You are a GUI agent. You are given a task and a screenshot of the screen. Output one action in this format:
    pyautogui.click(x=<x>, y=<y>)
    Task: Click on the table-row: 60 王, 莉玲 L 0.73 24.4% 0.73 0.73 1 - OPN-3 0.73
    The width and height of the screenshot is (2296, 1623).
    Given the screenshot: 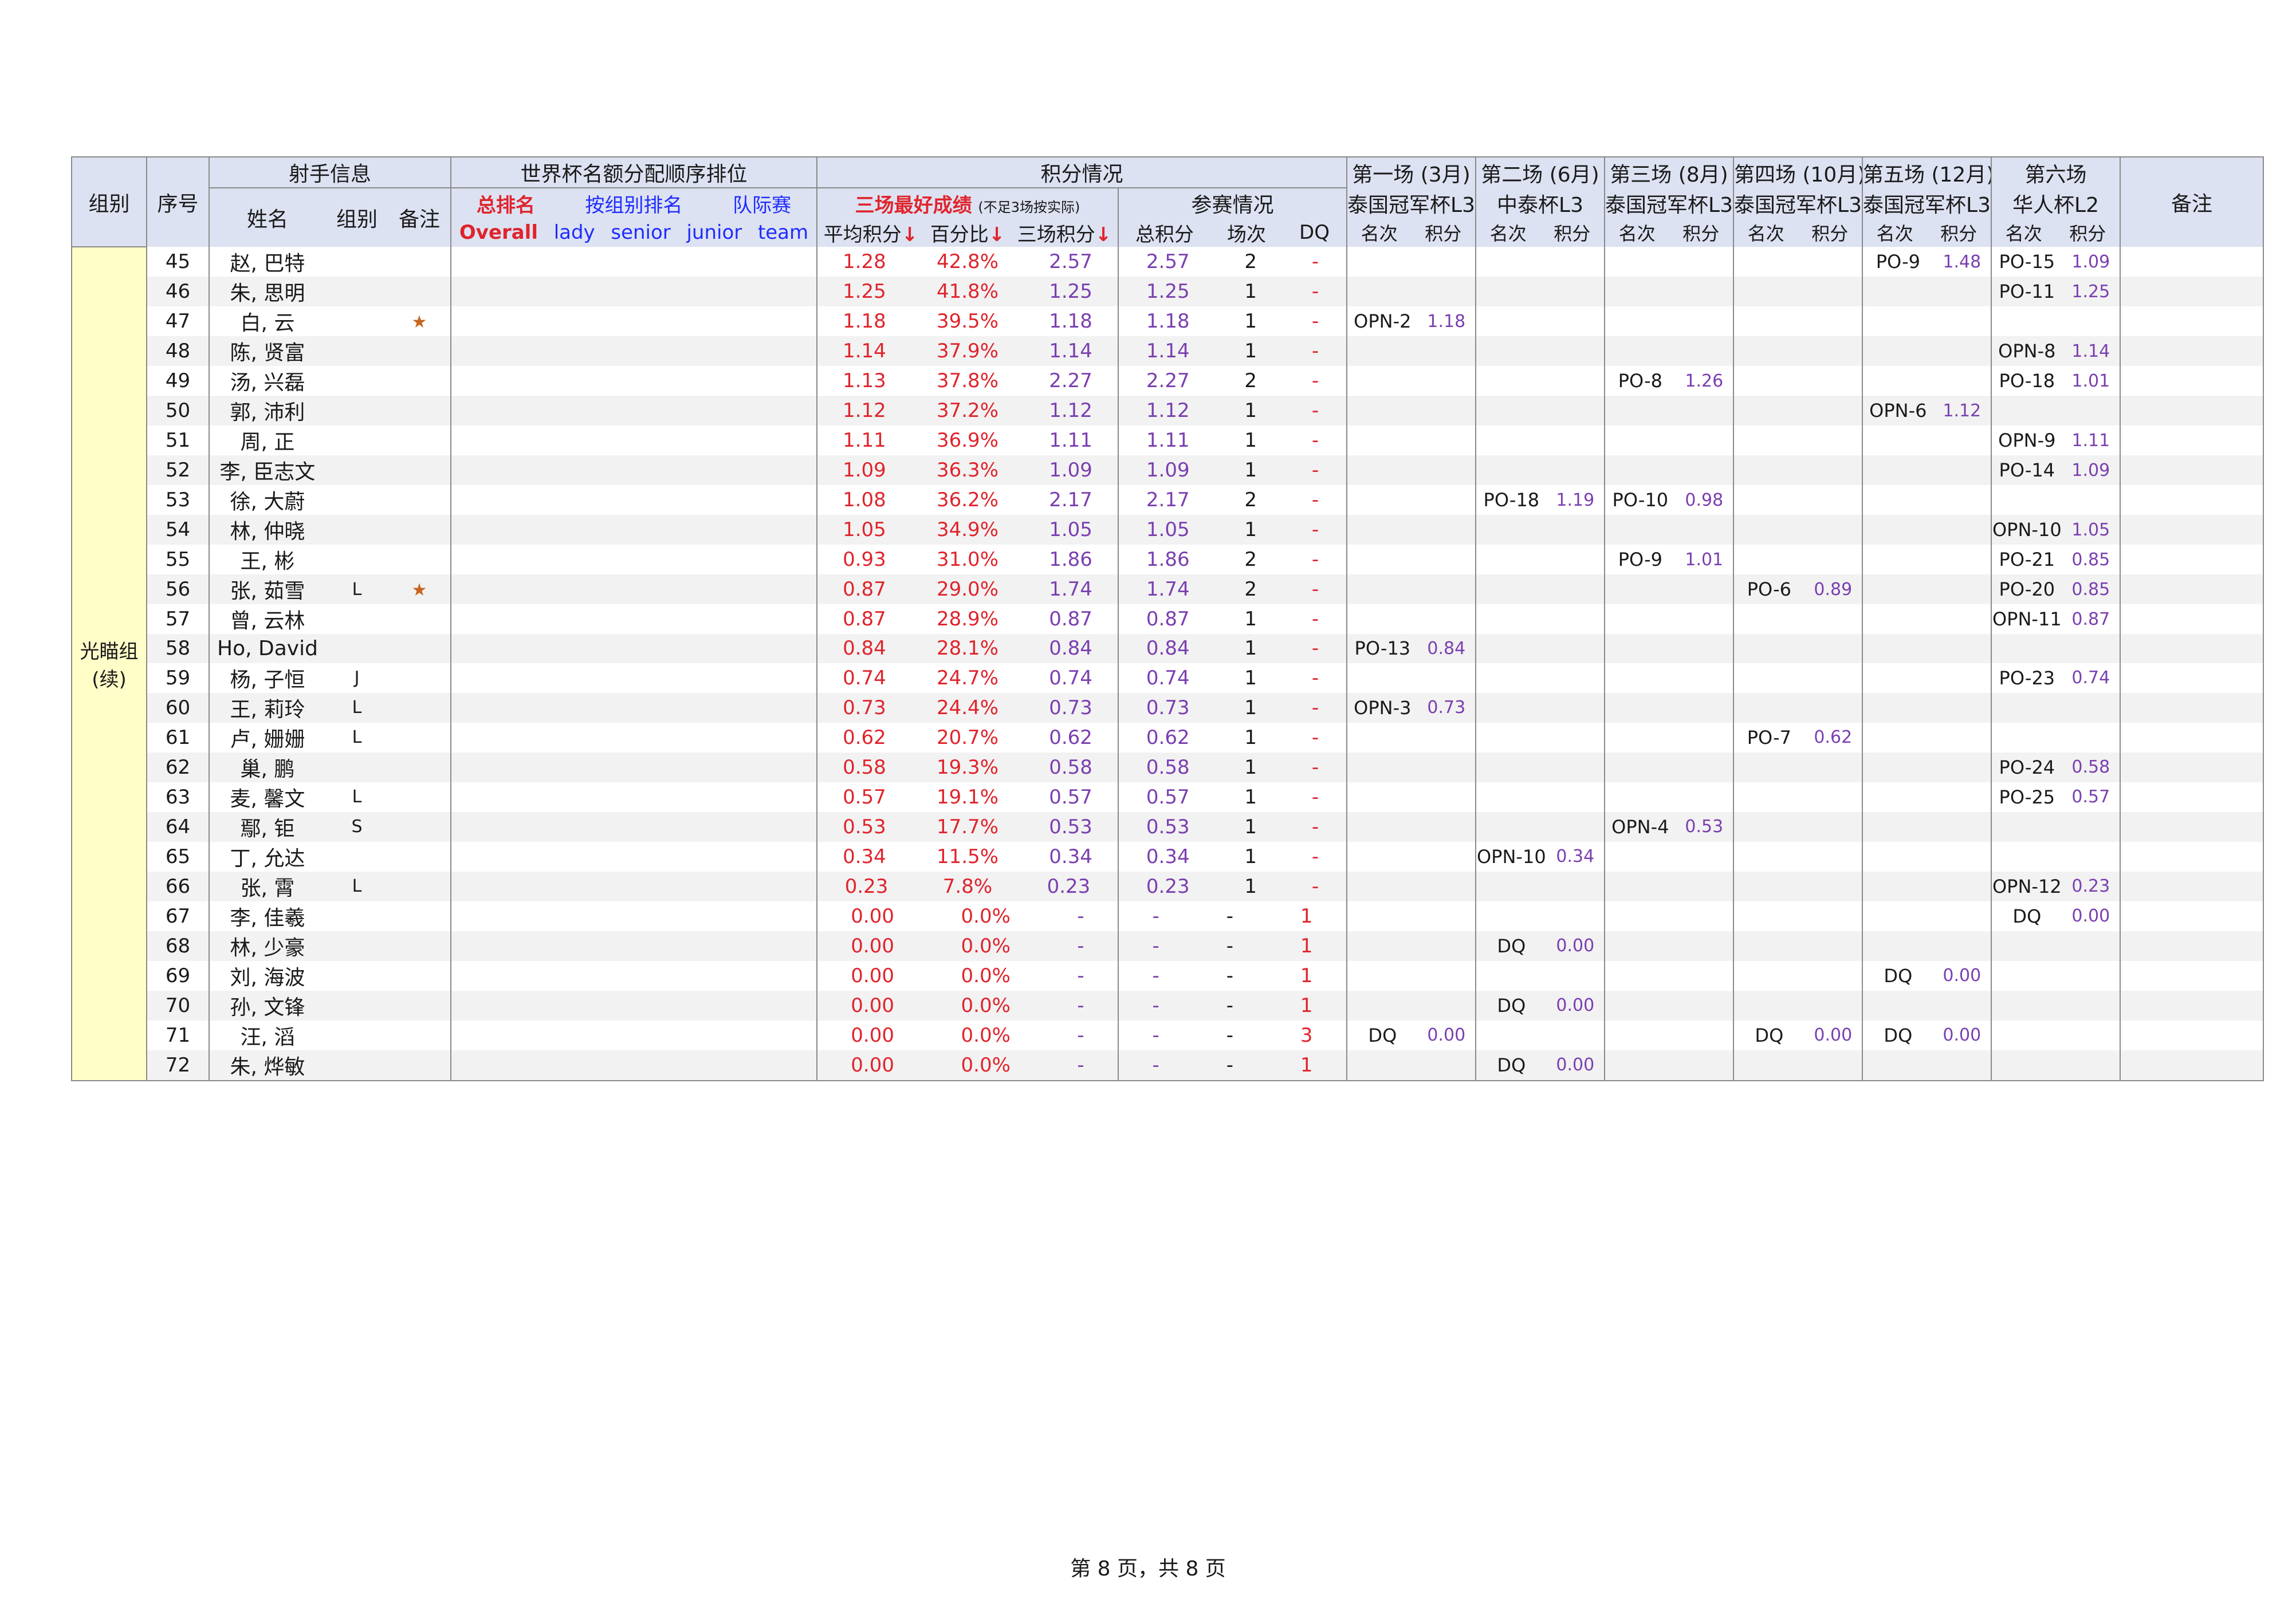 What is the action you would take?
    pyautogui.click(x=1168, y=707)
    